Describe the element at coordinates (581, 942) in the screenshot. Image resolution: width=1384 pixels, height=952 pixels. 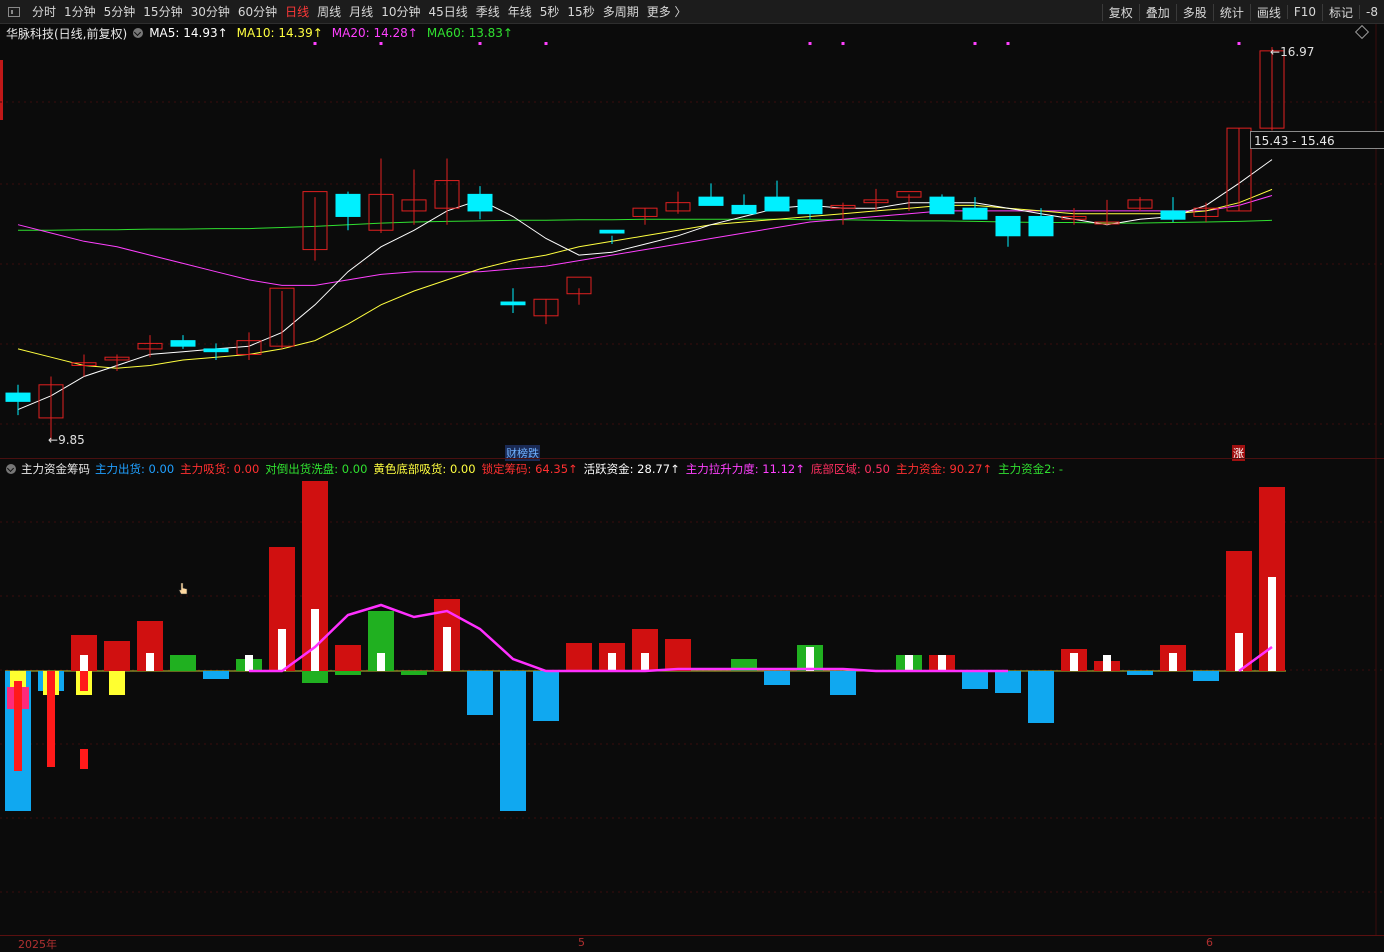
I see `x-axis-label: 5` at that location.